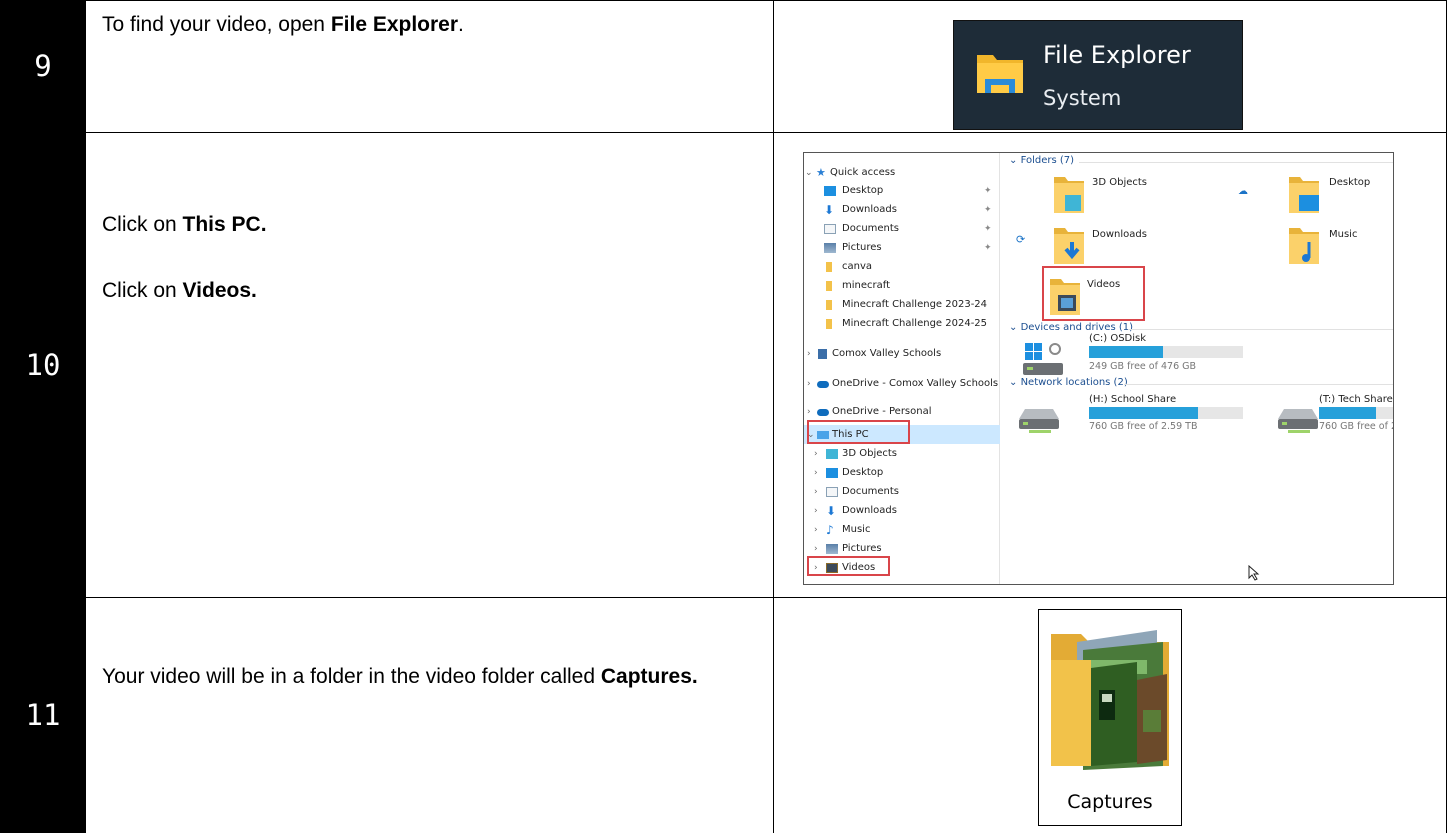  I want to click on videos-nav-highlight, so click(848, 566).